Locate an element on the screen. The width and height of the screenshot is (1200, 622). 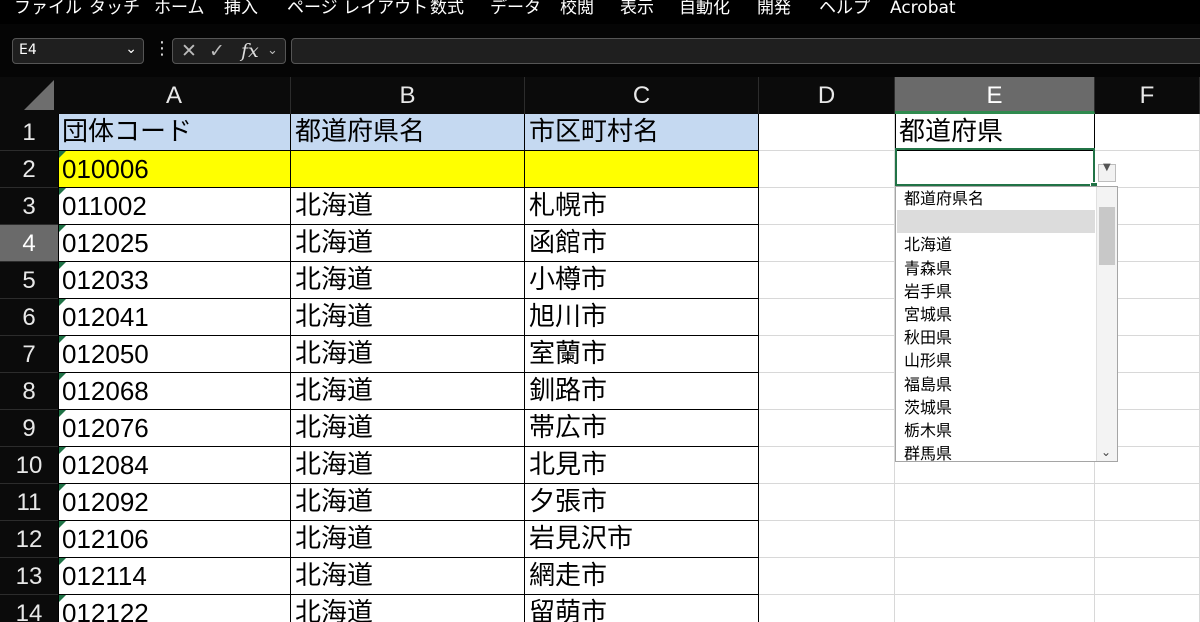
table-cell: 012033 is located at coordinates (174, 280).